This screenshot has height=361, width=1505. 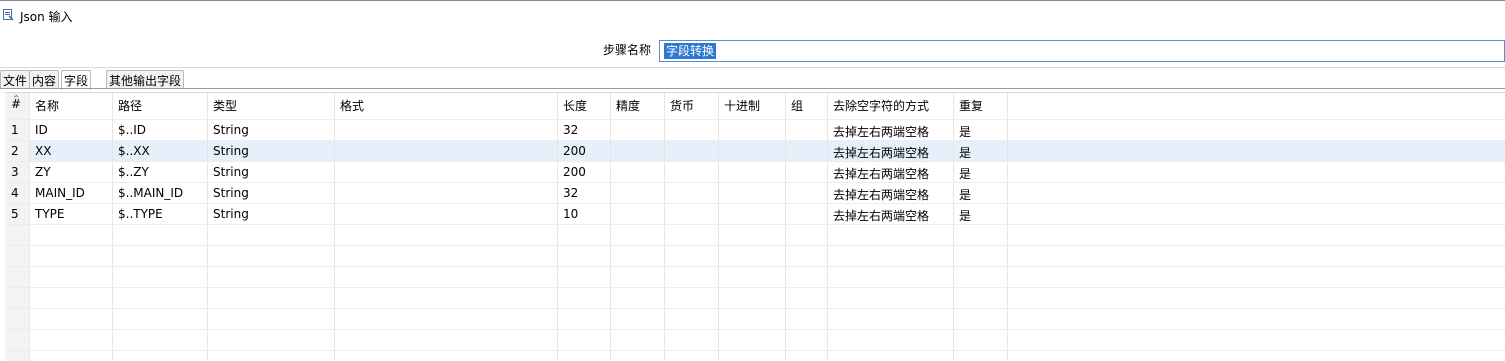 I want to click on column-header-currency: 货币, so click(x=691, y=105).